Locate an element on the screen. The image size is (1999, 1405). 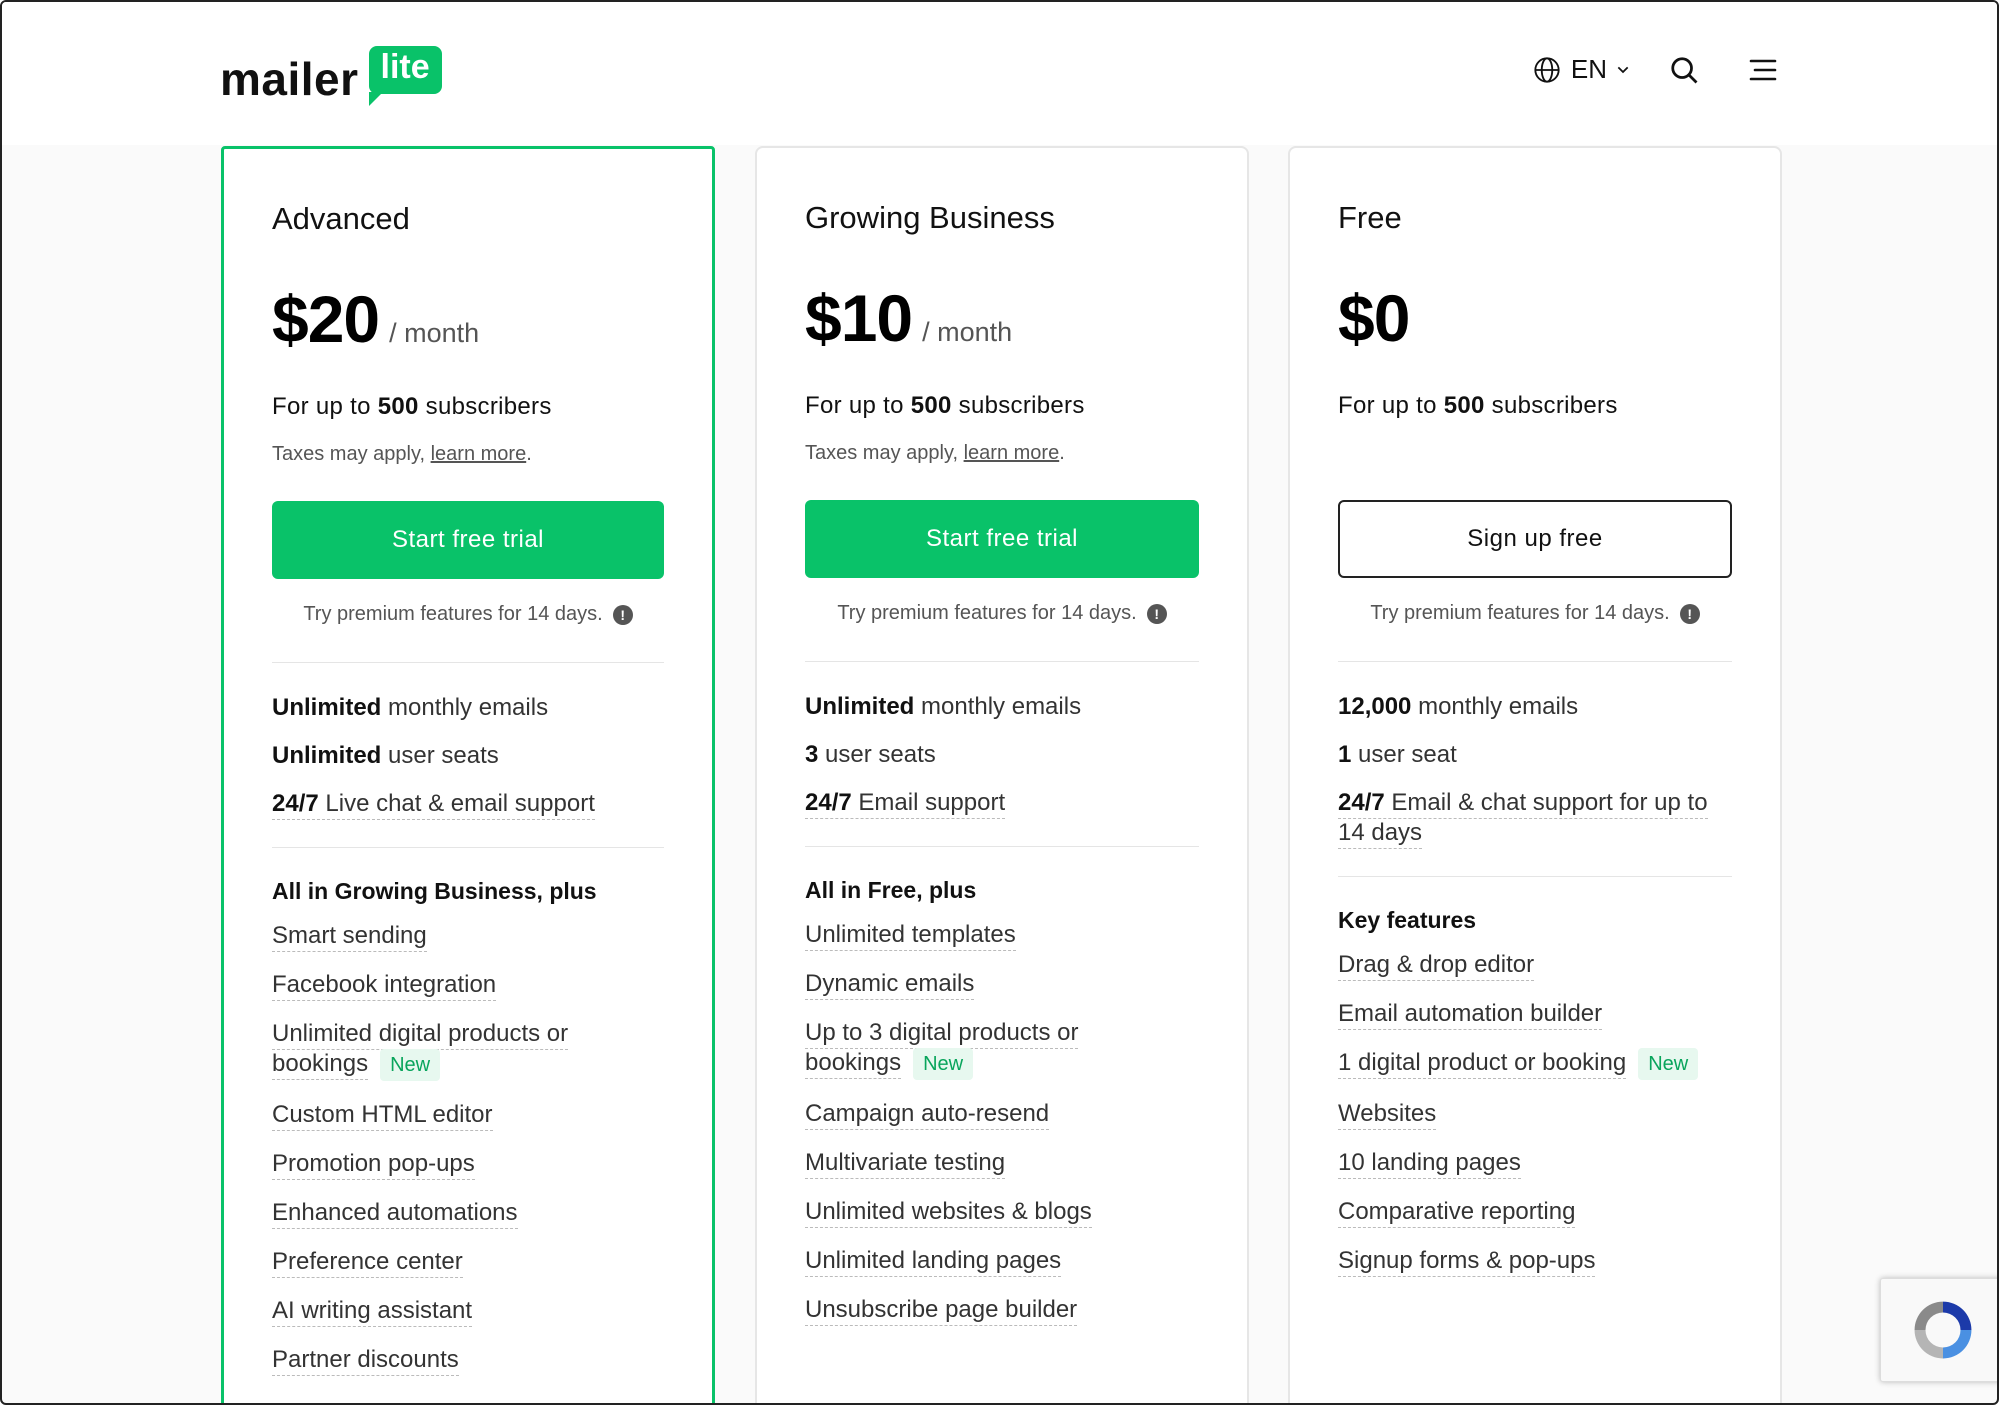
hamburger-menu-button is located at coordinates (1763, 70).